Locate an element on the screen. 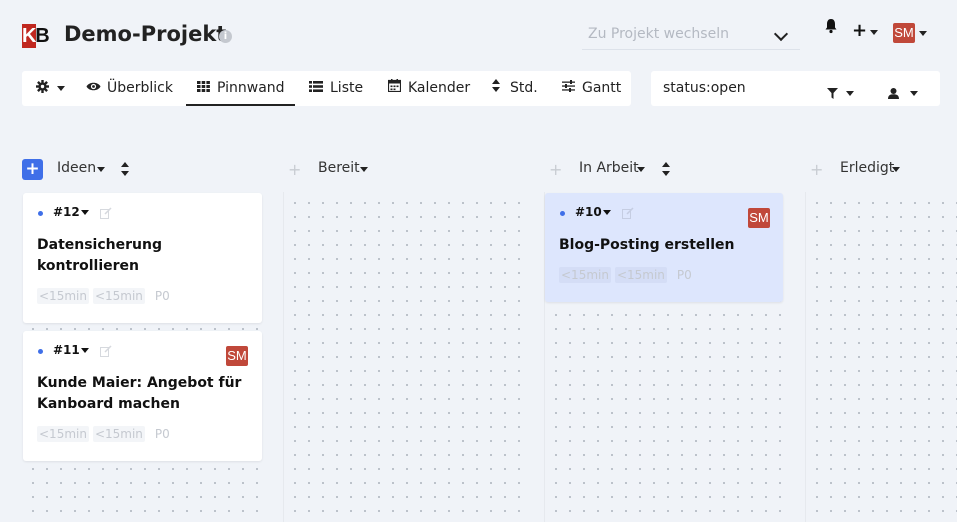 Image resolution: width=957 pixels, height=522 pixels. column-title: In Arbeit is located at coordinates (609, 168).